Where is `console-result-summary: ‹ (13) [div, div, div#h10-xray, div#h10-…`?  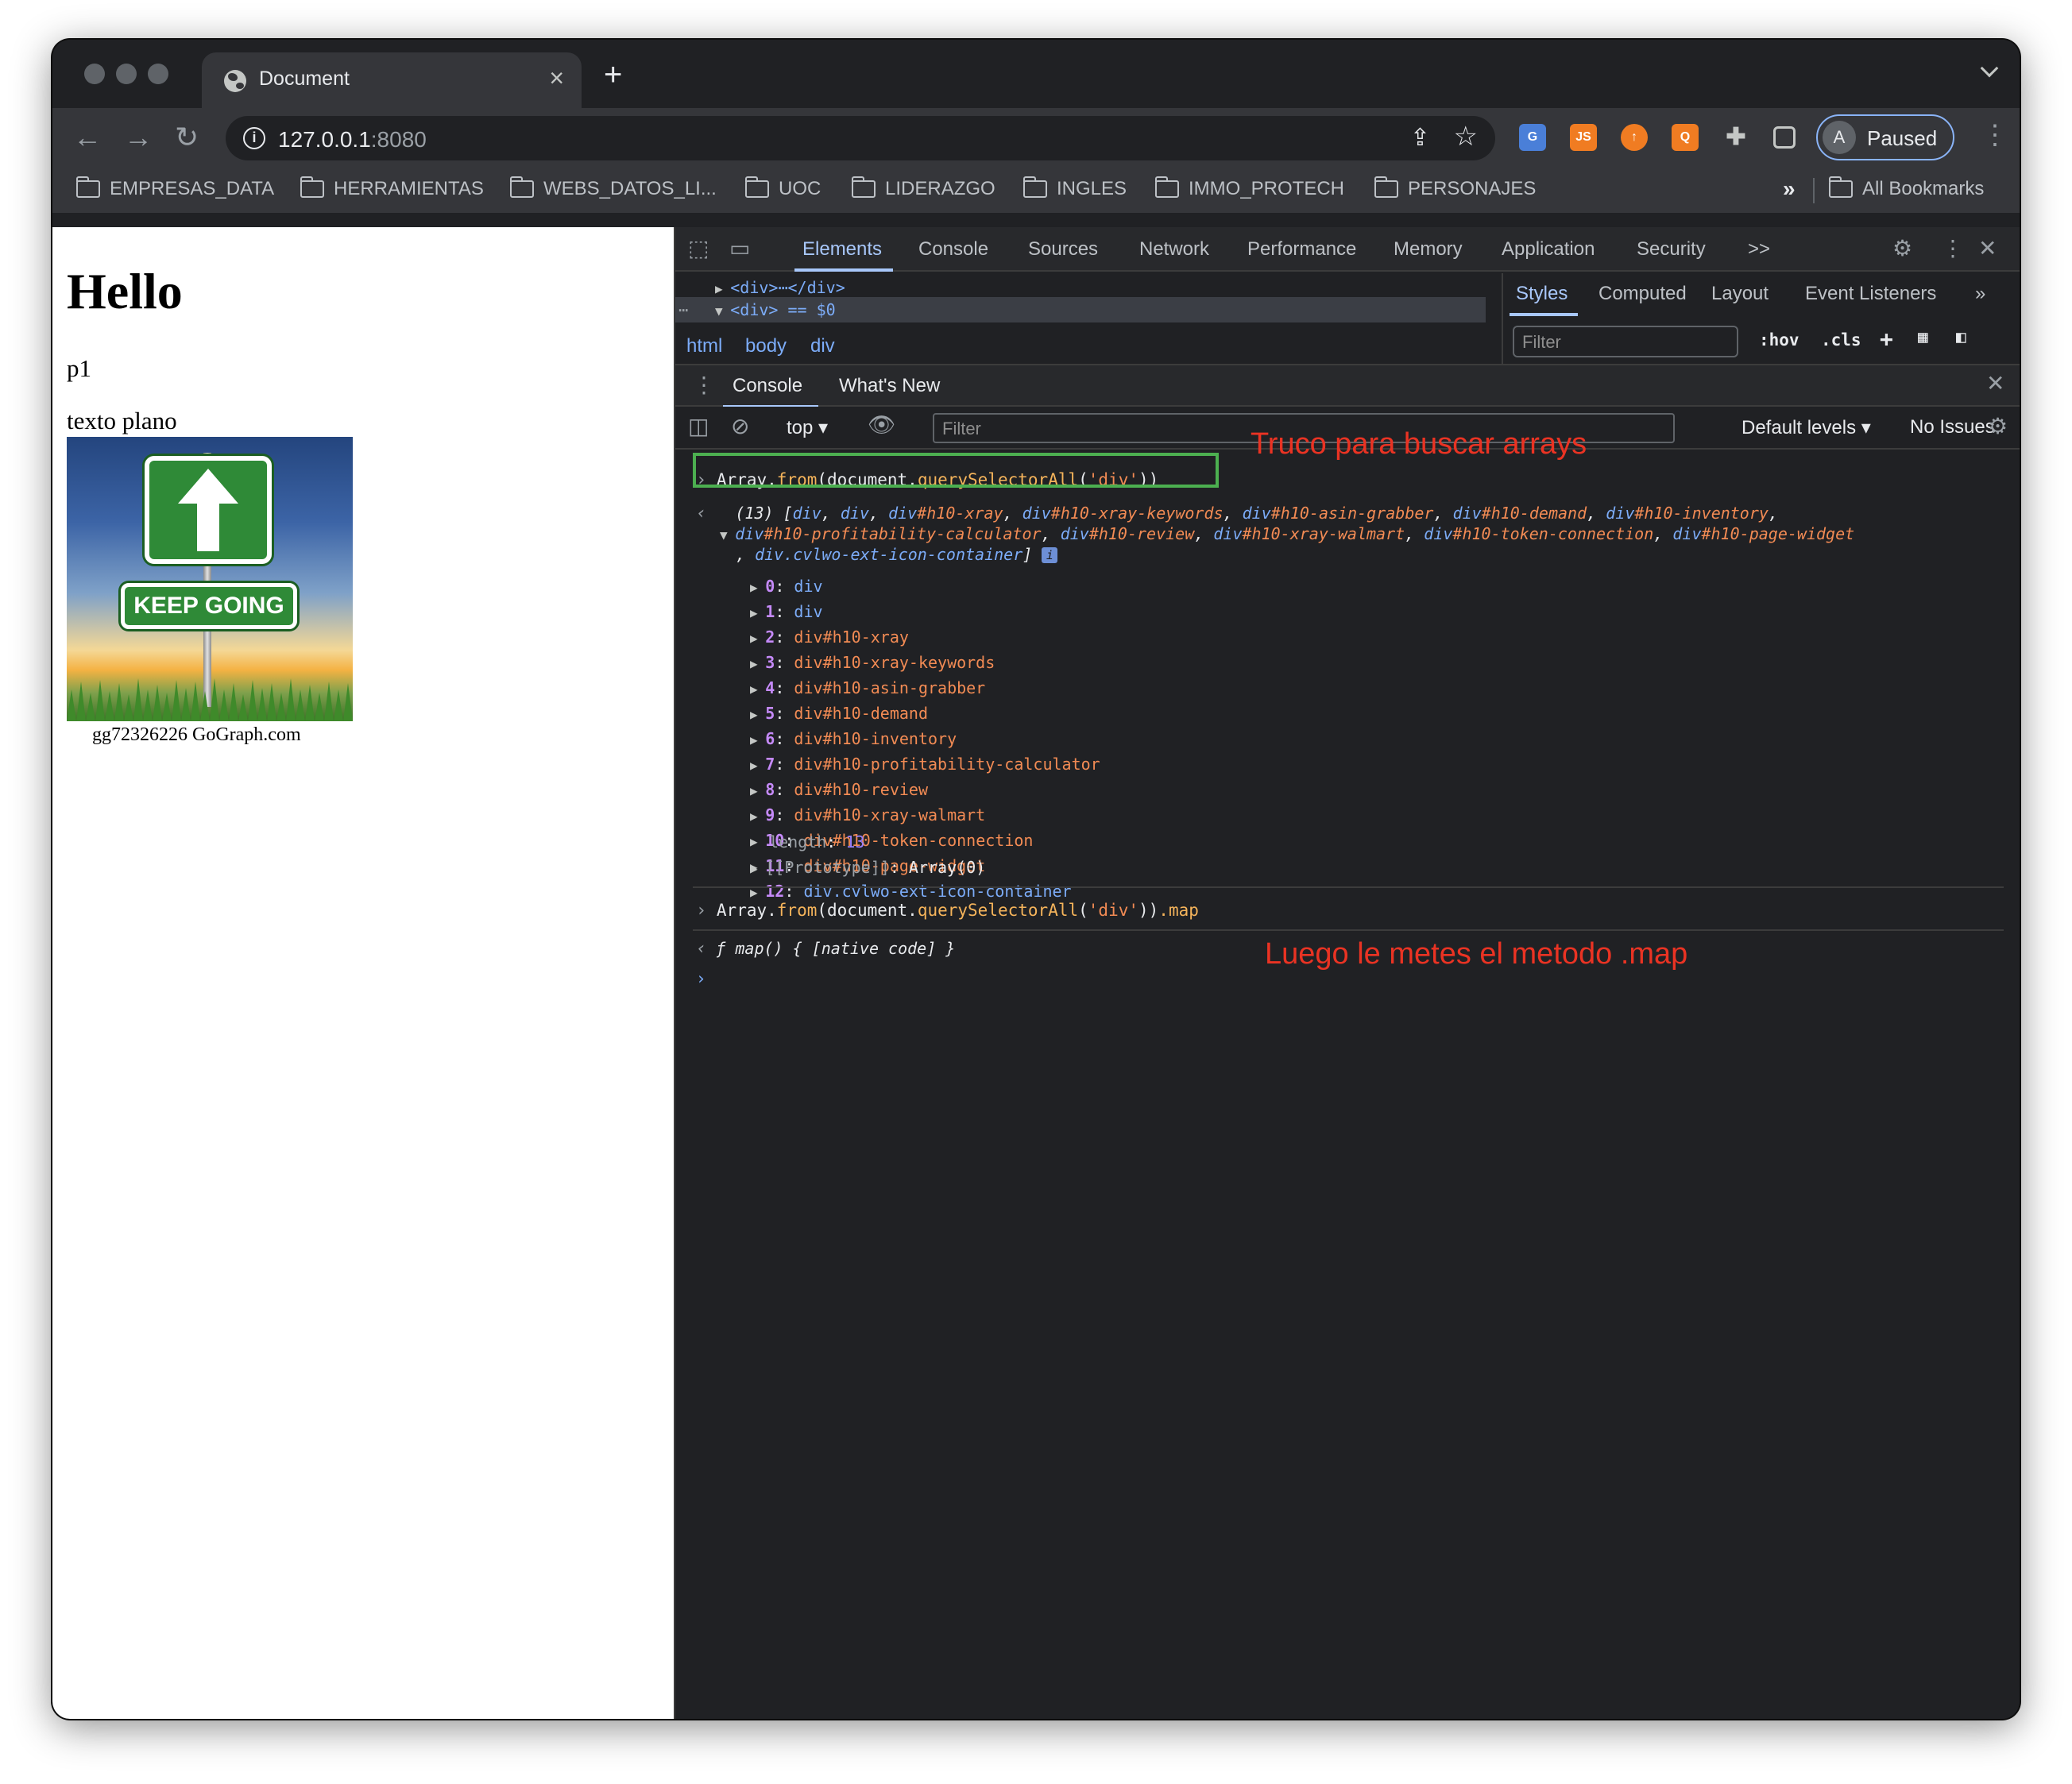 console-result-summary: ‹ (13) [div, div, div#h10-xray, div#h10-… is located at coordinates (1237, 513).